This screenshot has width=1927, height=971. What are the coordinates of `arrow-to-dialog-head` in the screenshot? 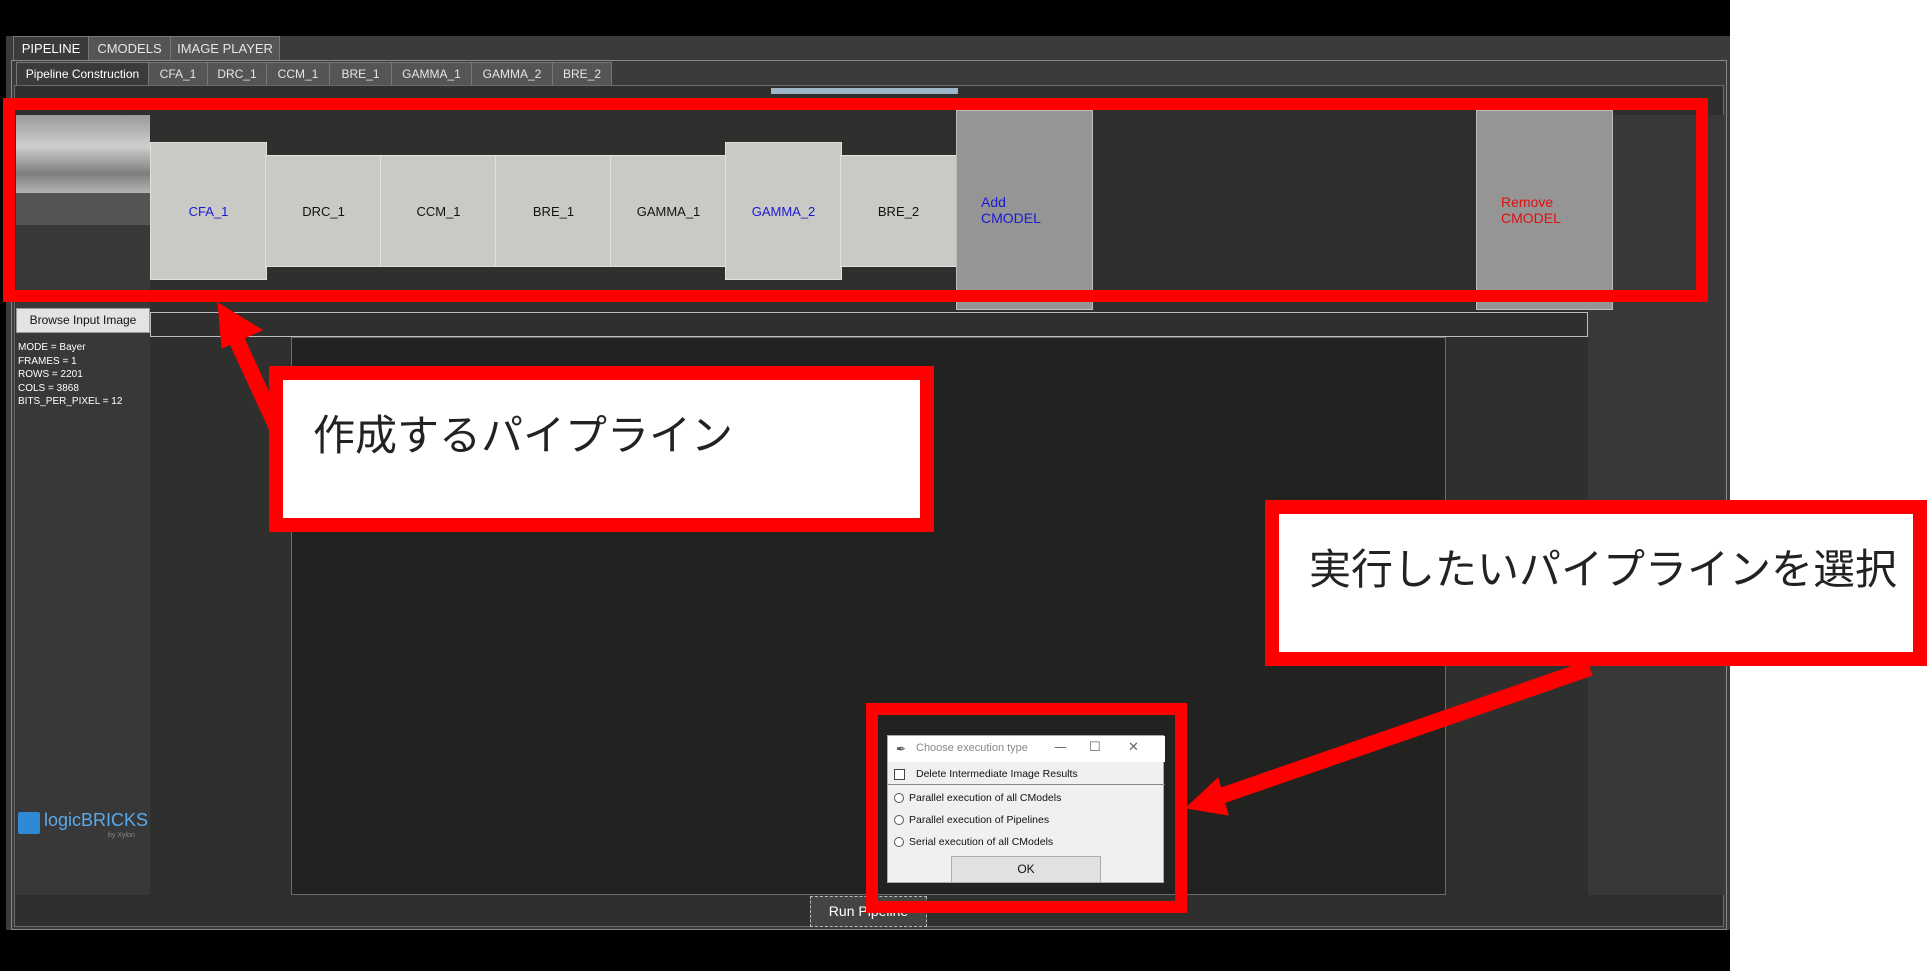 It's located at (1206, 796).